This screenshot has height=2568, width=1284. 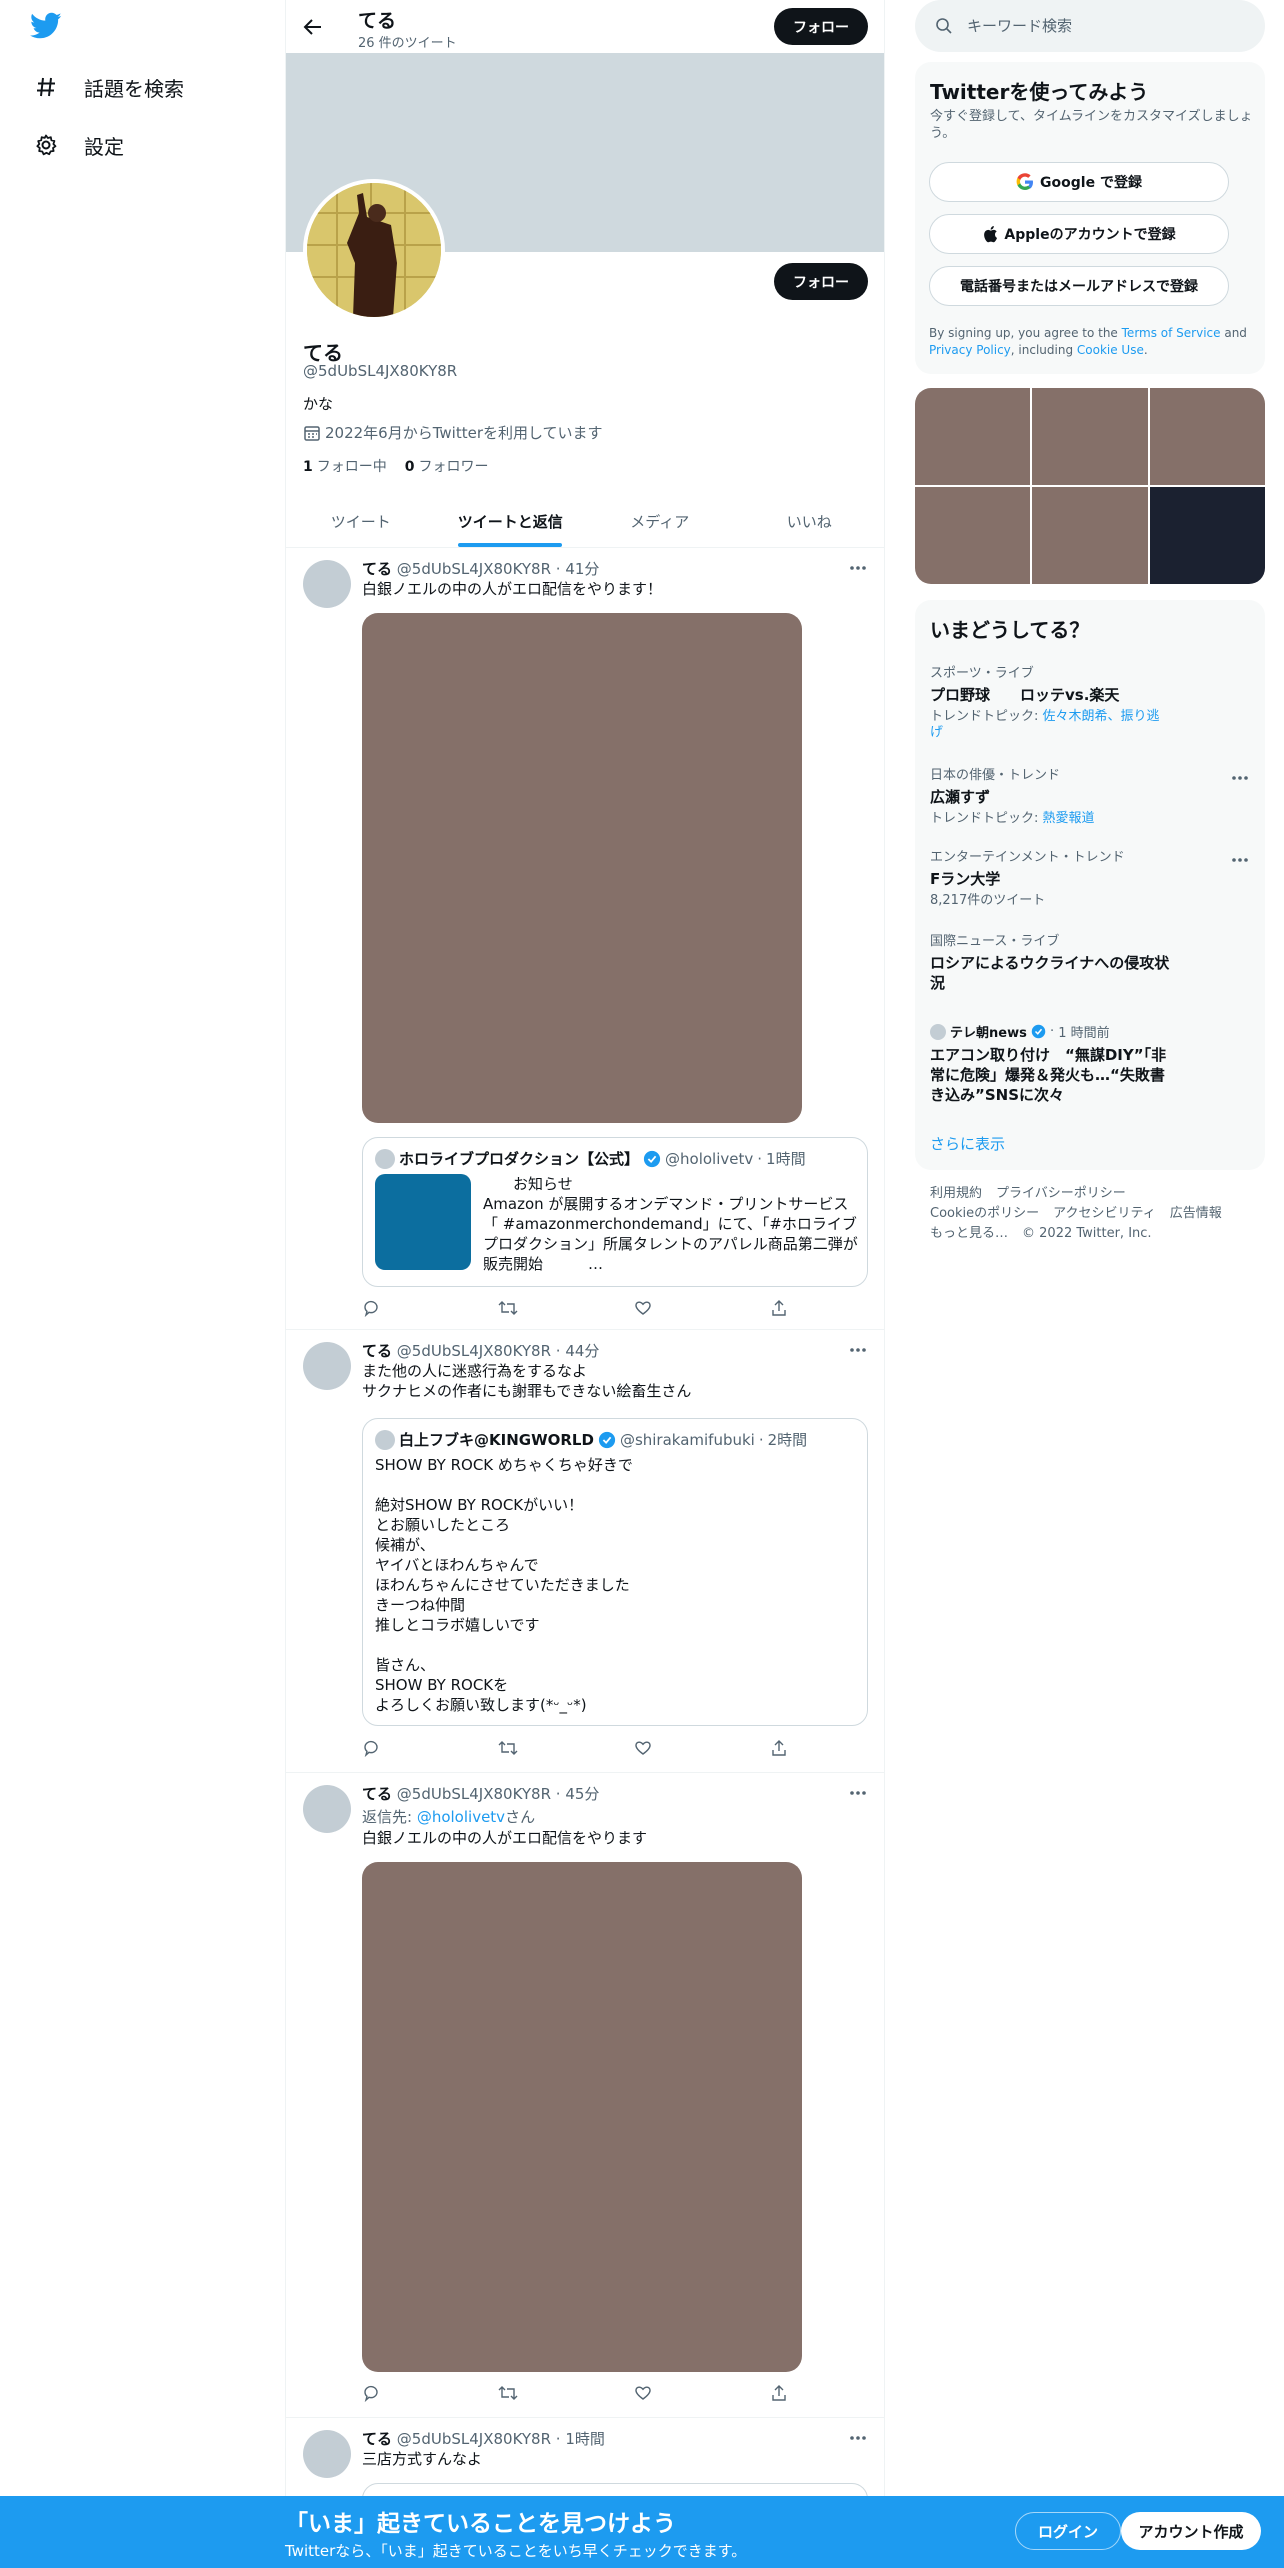 I want to click on tab-tweets-and-replies: ツイートと返信, so click(x=511, y=521).